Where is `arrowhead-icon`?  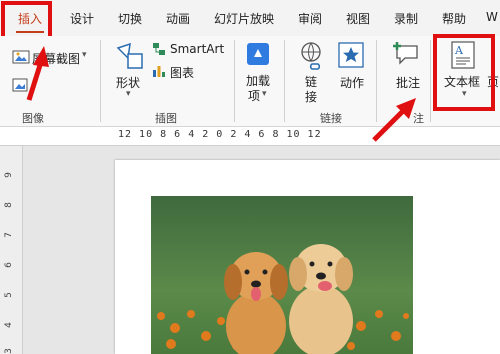
arrowhead-icon is located at coordinates (41, 56).